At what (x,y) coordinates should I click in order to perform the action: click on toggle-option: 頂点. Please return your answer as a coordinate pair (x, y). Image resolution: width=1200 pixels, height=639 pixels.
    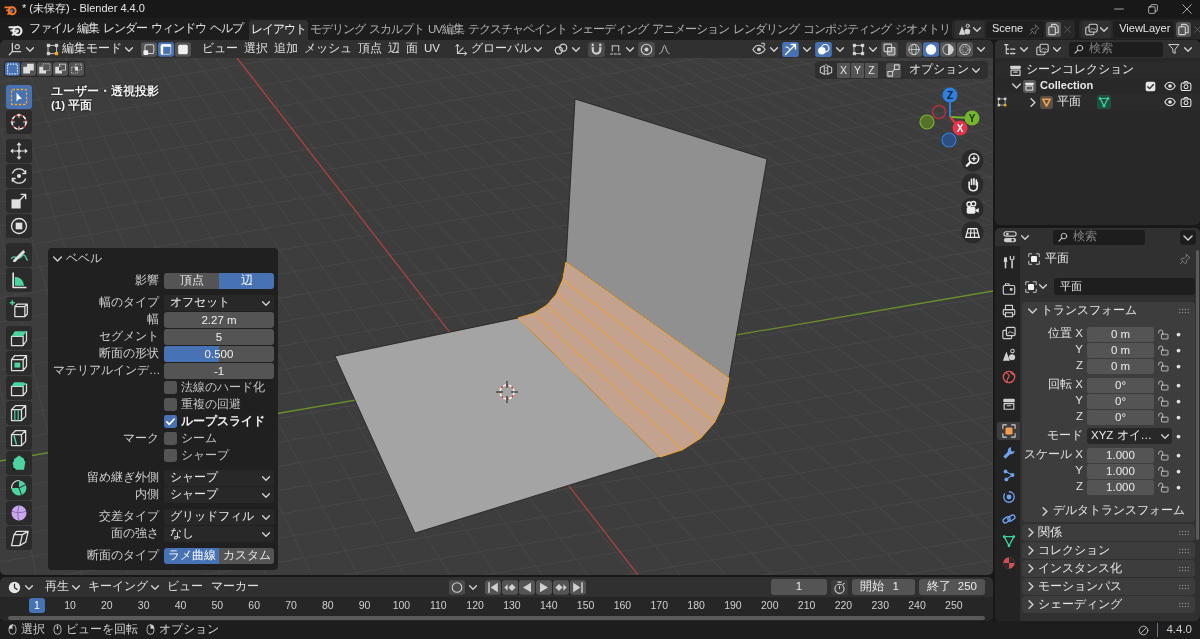
    Looking at the image, I should click on (191, 281).